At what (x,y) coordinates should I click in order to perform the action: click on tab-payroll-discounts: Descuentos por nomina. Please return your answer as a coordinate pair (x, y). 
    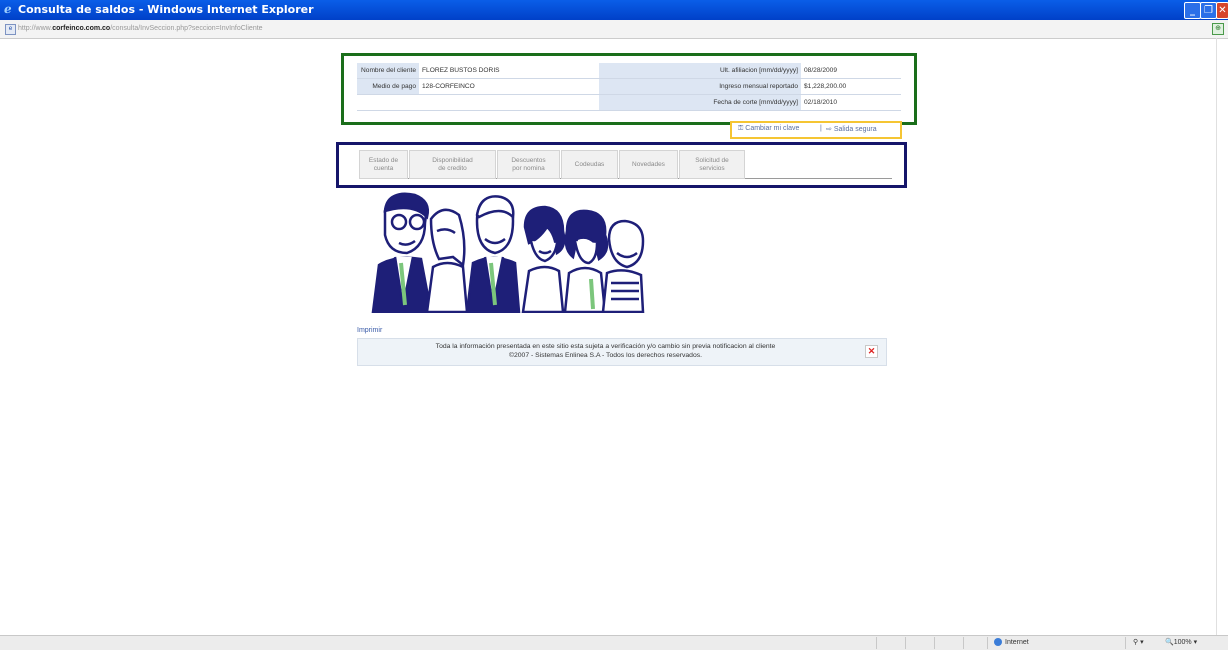
    Looking at the image, I should click on (528, 164).